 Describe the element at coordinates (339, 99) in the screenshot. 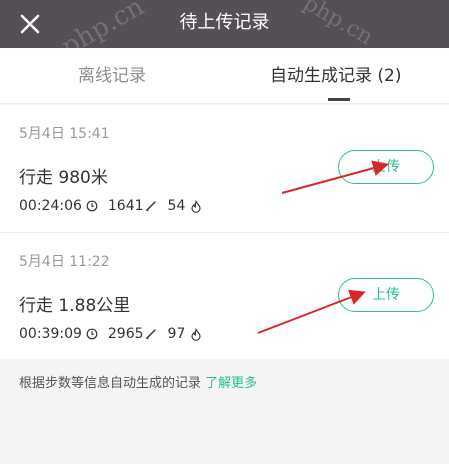

I see `active-tab-indicator` at that location.